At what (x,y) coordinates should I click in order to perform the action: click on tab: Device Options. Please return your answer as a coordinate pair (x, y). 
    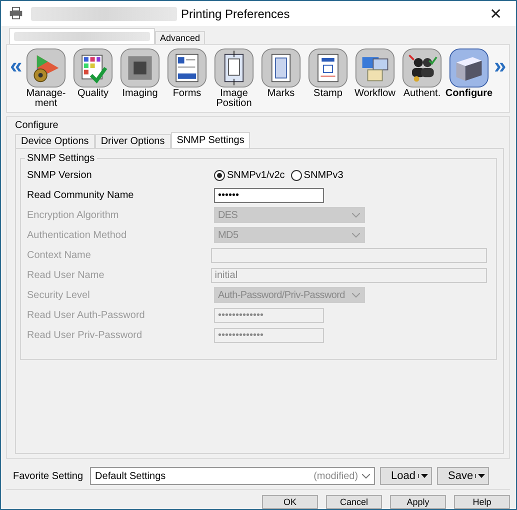
    Looking at the image, I should click on (55, 141).